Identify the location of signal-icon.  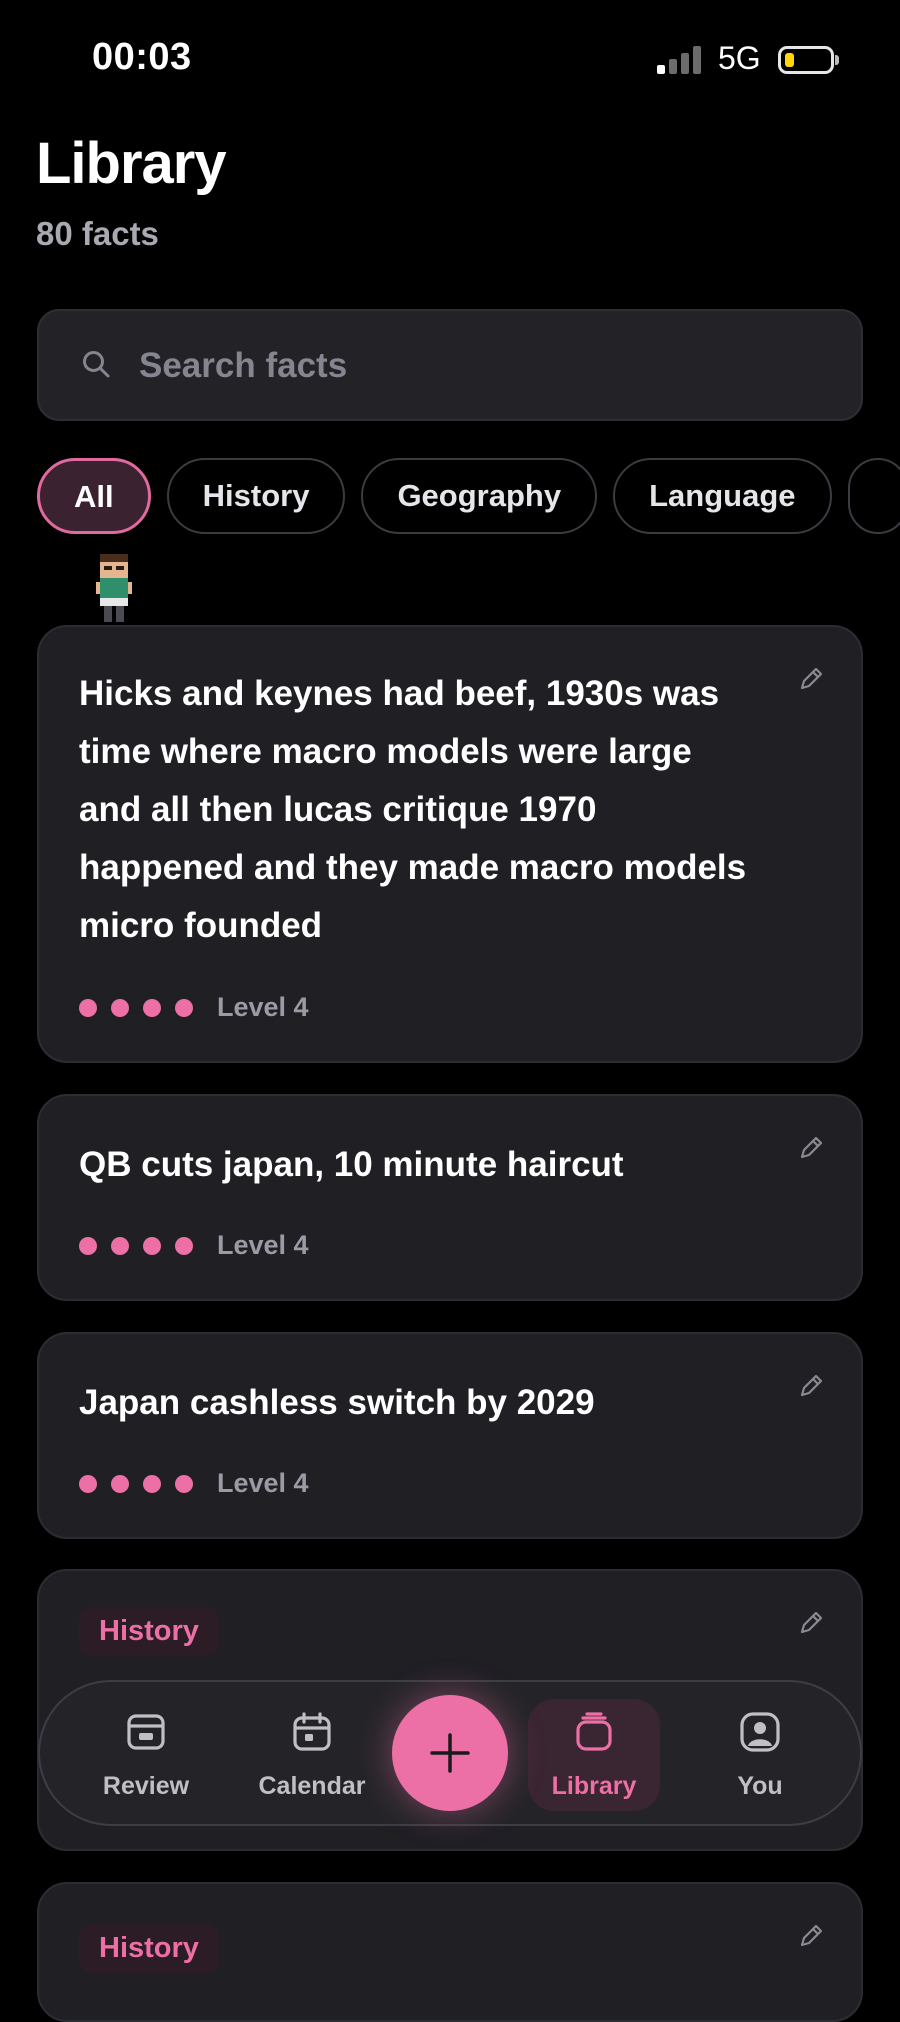
(680, 60).